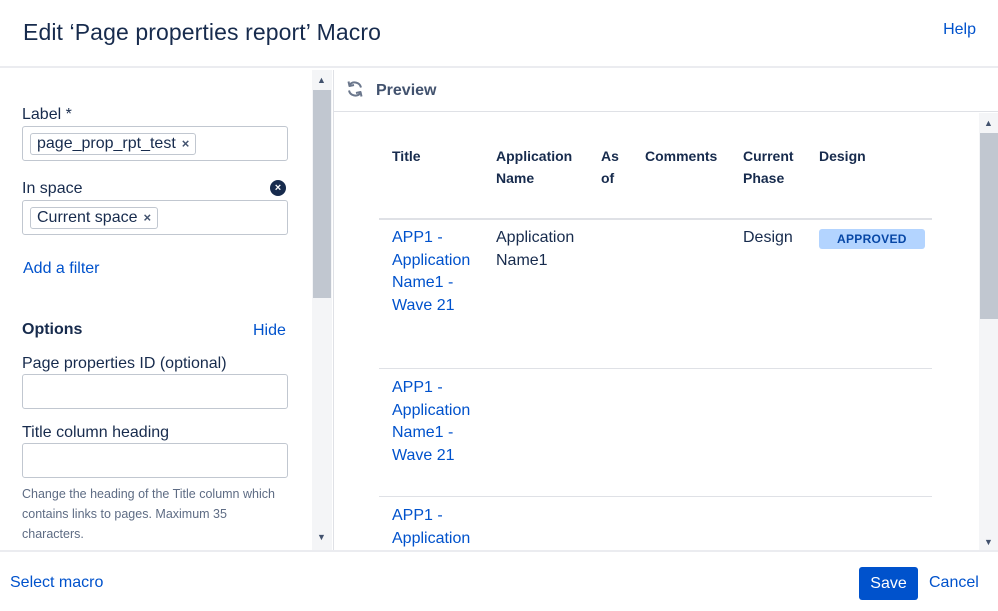 Image resolution: width=998 pixels, height=611 pixels. Describe the element at coordinates (47, 114) in the screenshot. I see `label-field-label: Label *` at that location.